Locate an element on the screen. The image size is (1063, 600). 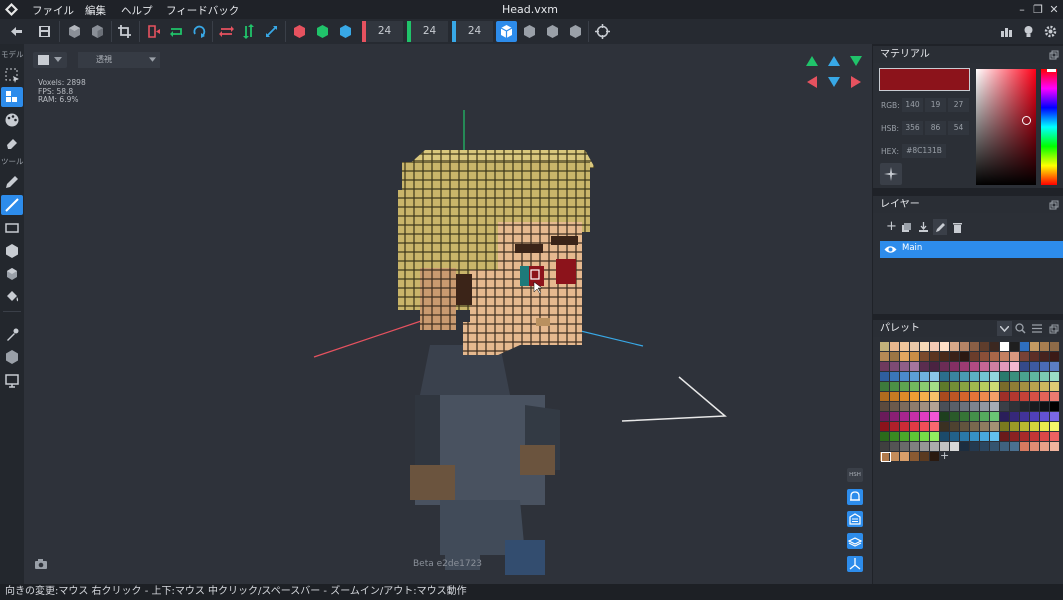
save-button is located at coordinates (44, 31).